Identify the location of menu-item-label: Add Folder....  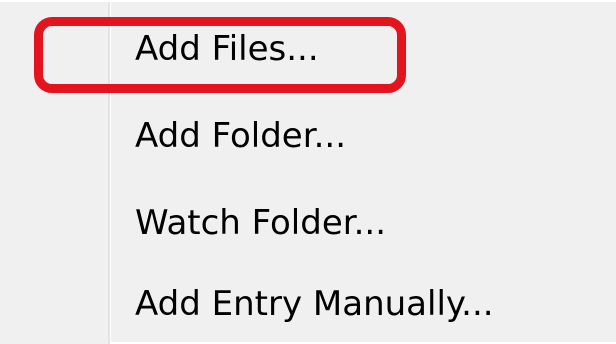
(241, 136).